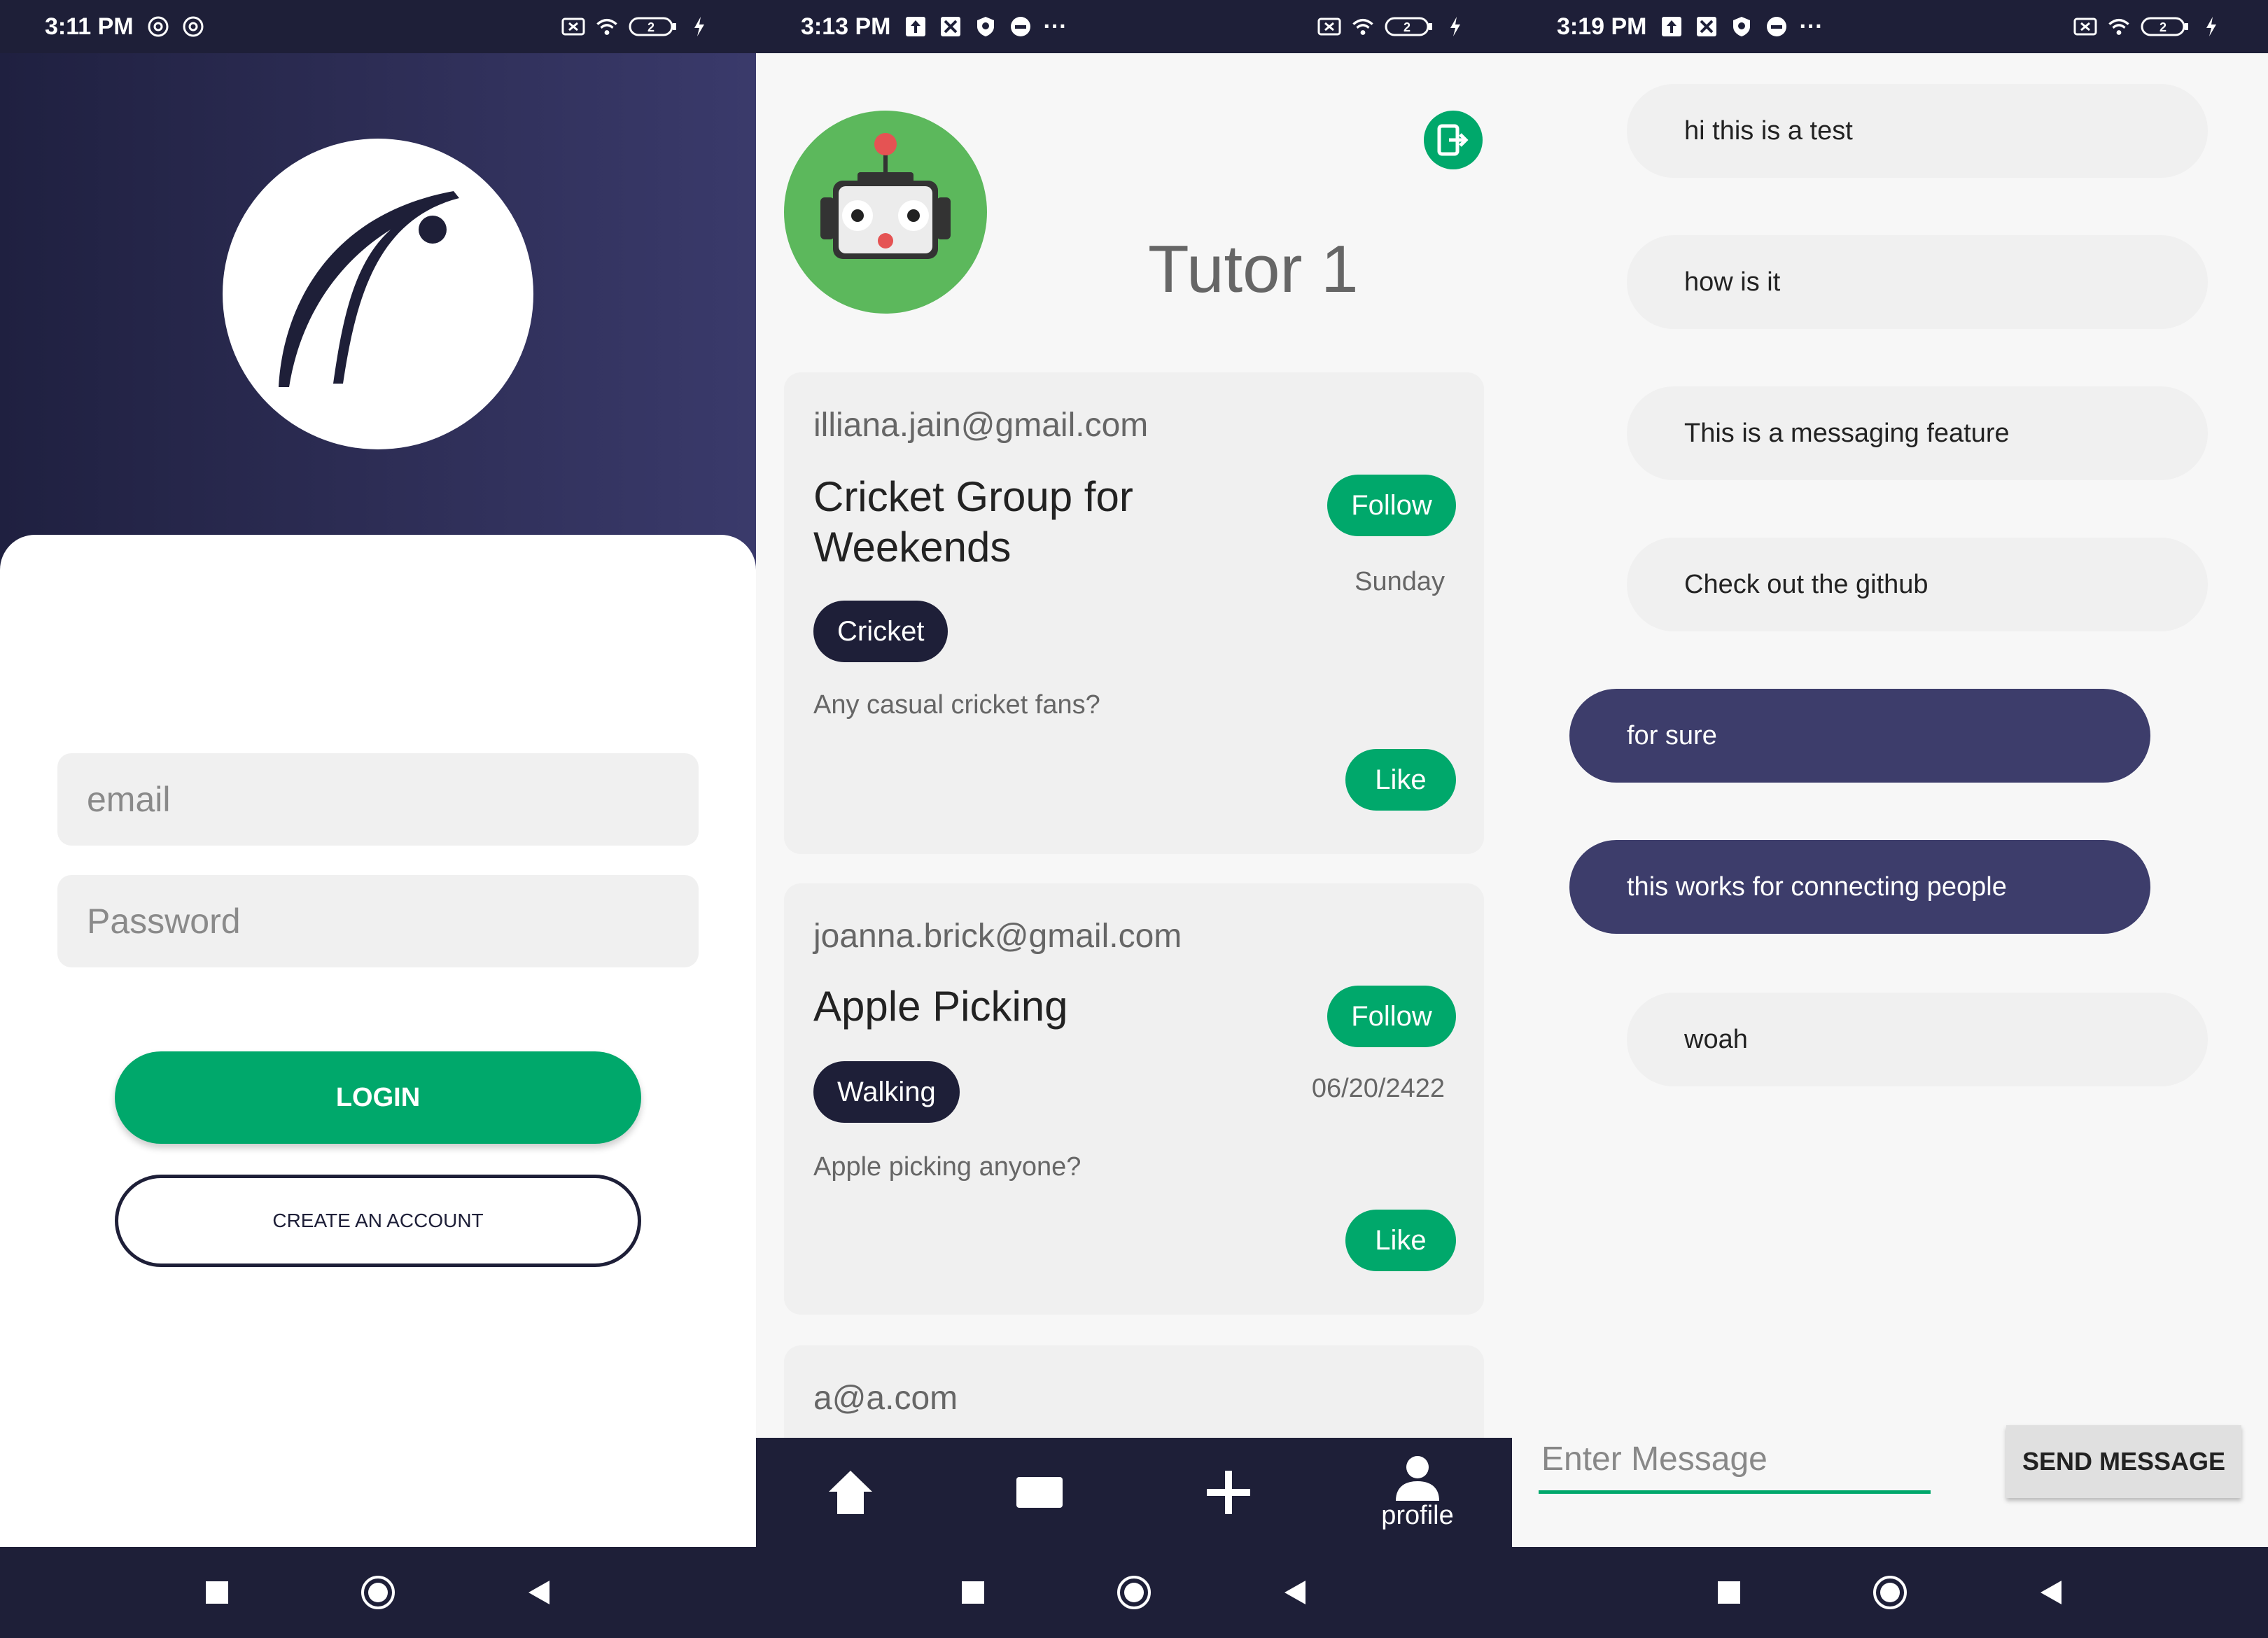 Image resolution: width=2268 pixels, height=1638 pixels. What do you see at coordinates (378, 26) in the screenshot?
I see `status-bar: 3:11 PM 2` at bounding box center [378, 26].